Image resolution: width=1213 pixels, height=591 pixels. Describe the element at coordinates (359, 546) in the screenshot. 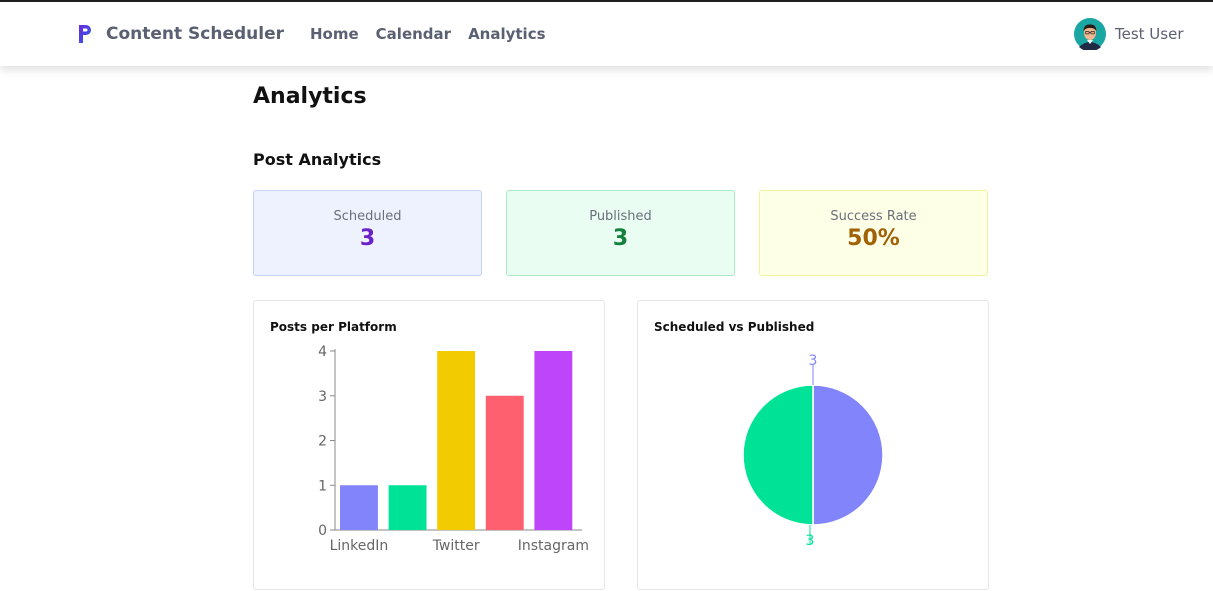

I see `x-tick-label: LinkedIn` at that location.